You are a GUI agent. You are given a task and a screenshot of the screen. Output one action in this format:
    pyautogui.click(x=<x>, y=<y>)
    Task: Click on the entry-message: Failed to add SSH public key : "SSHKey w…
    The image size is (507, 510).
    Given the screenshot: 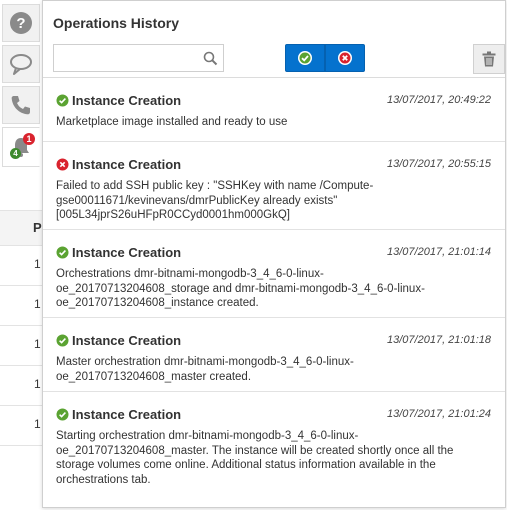 What is the action you would take?
    pyautogui.click(x=215, y=200)
    